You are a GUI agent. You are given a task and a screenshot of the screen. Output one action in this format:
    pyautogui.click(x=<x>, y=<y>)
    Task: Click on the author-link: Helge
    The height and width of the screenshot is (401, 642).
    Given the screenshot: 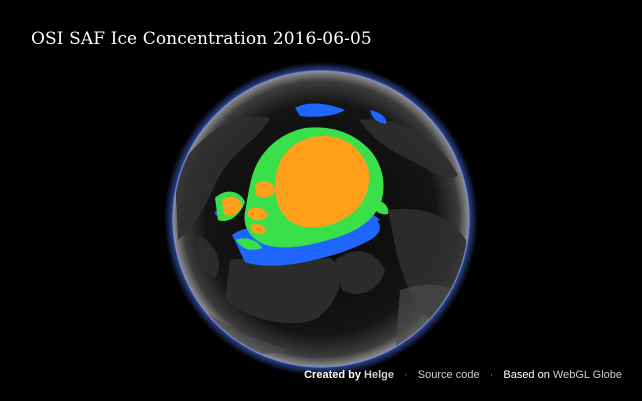 What is the action you would take?
    pyautogui.click(x=379, y=375)
    